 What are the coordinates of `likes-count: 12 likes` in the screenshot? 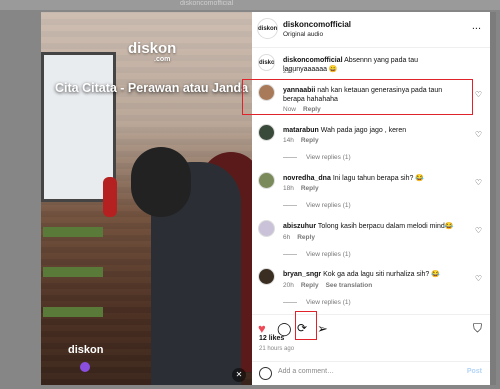 It's located at (271, 338).